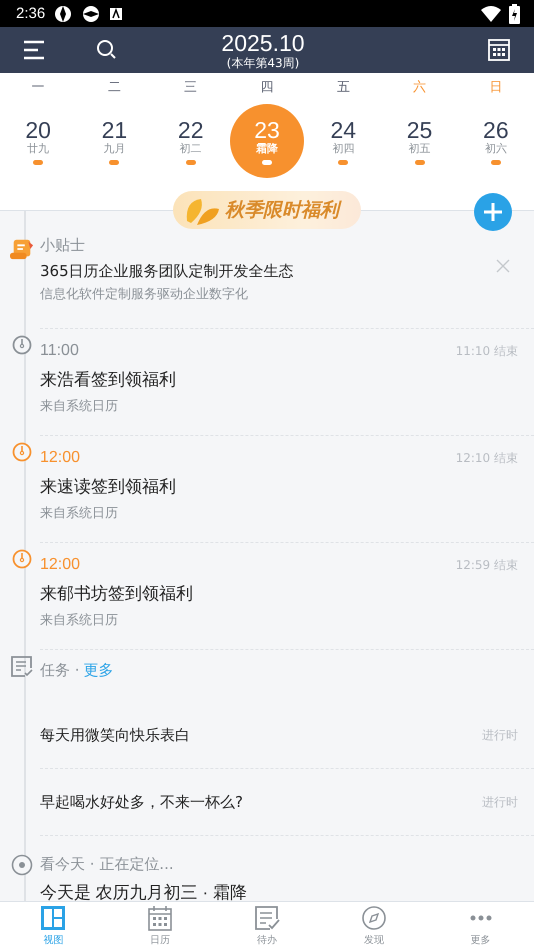 Image resolution: width=534 pixels, height=950 pixels. I want to click on weekday-label: 二, so click(114, 87).